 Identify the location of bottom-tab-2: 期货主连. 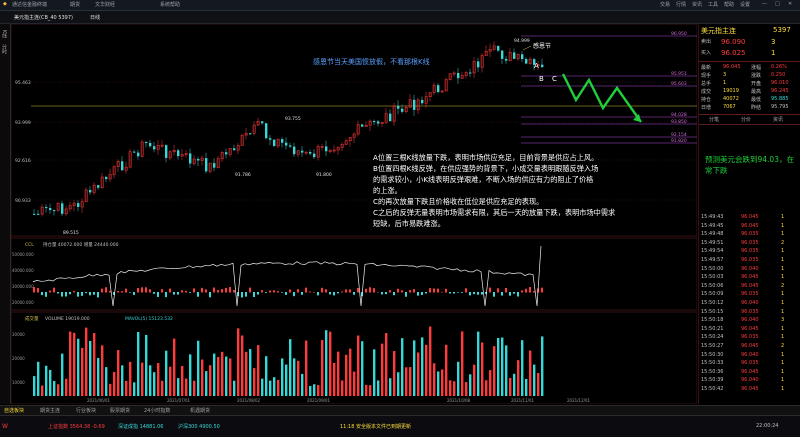
(50, 410).